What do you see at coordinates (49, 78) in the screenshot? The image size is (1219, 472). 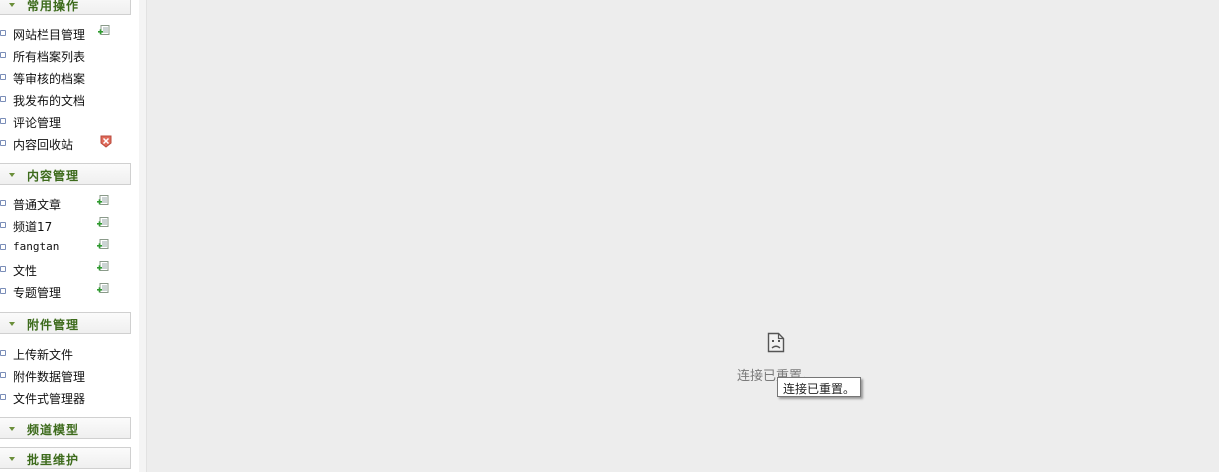 I see `sidebar-item-label: 等审核的档案` at bounding box center [49, 78].